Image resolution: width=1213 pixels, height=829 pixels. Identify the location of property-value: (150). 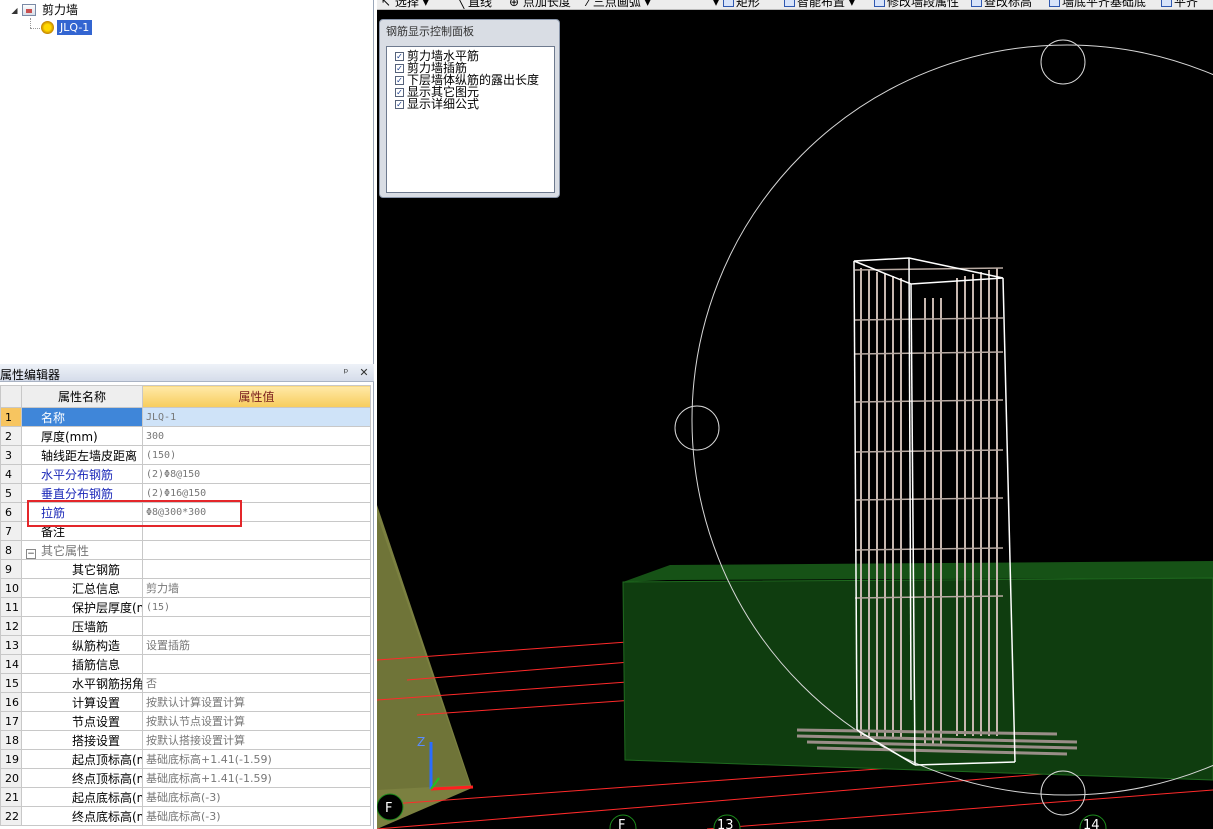
(256, 455).